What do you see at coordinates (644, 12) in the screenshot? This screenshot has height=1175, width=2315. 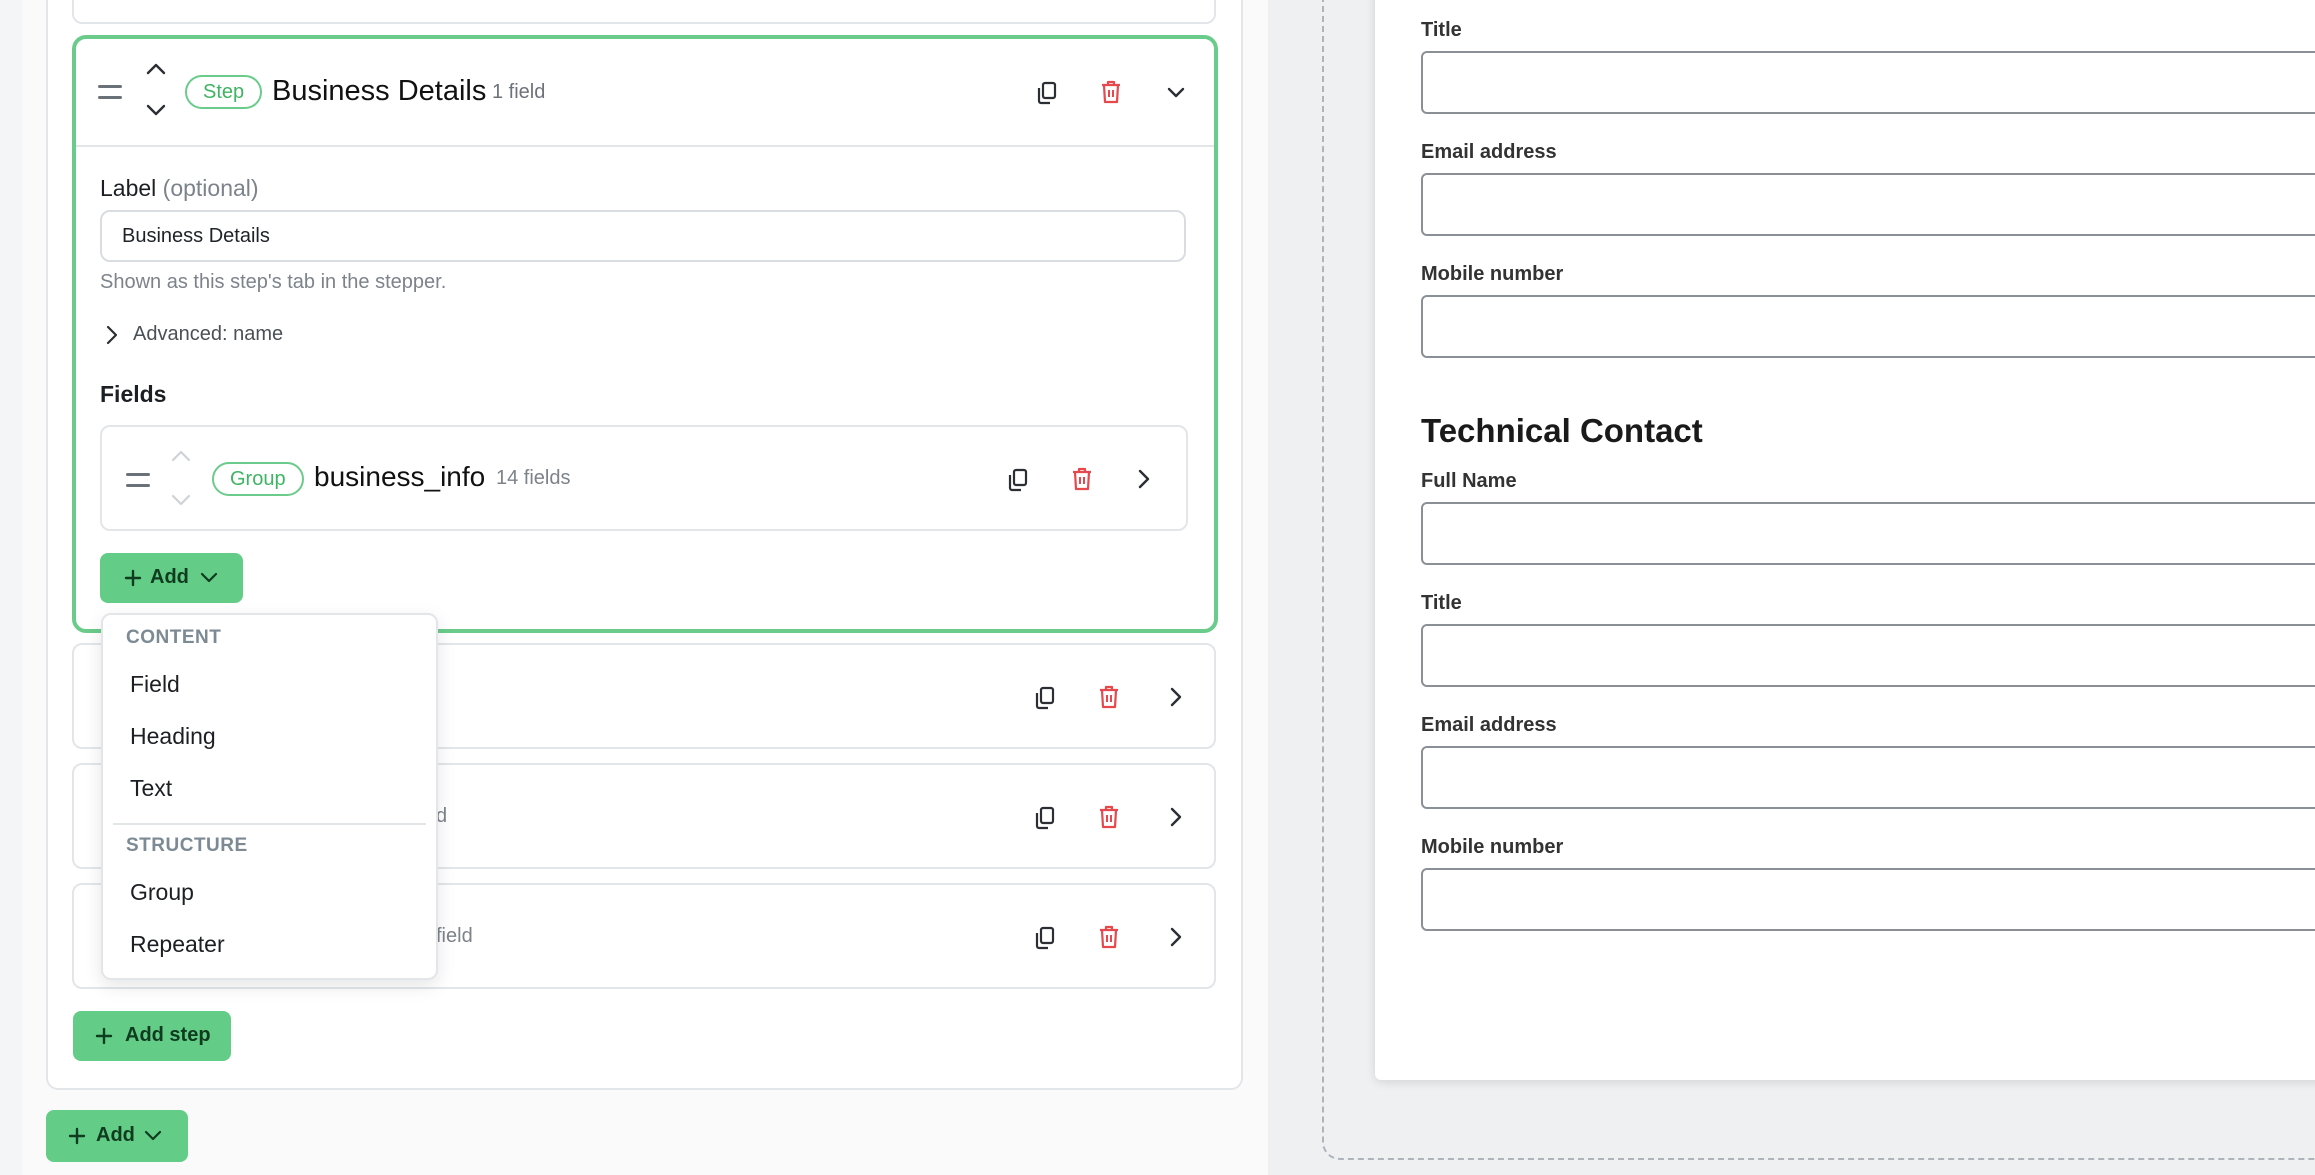 I see `previous-step-card` at bounding box center [644, 12].